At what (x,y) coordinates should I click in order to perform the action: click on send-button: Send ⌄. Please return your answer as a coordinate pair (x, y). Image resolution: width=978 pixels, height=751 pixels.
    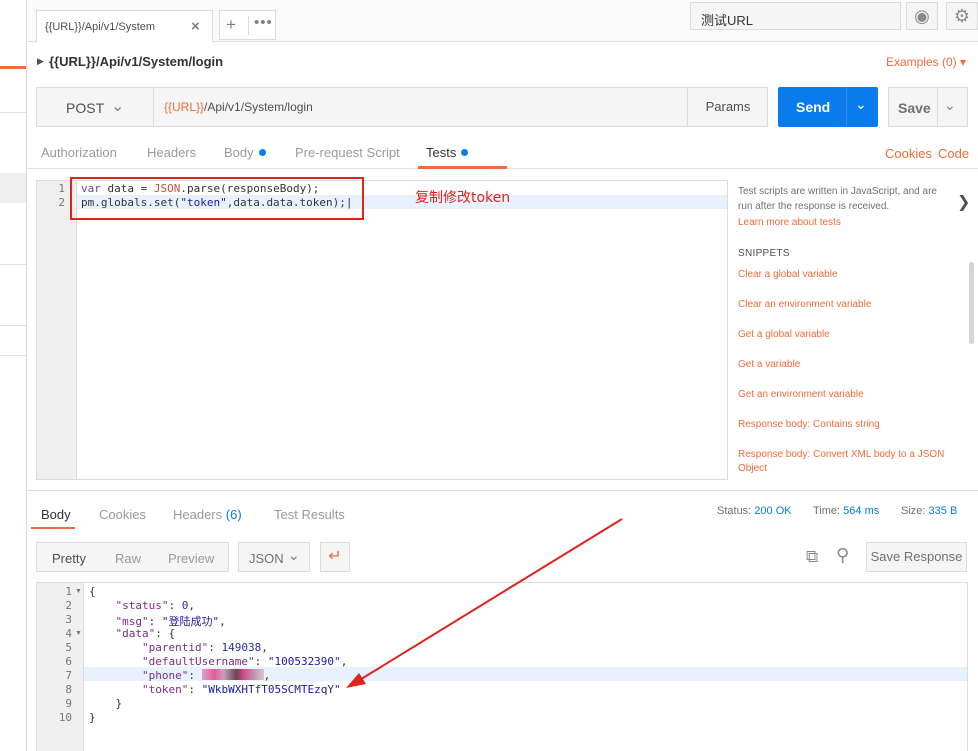
    Looking at the image, I should click on (828, 107).